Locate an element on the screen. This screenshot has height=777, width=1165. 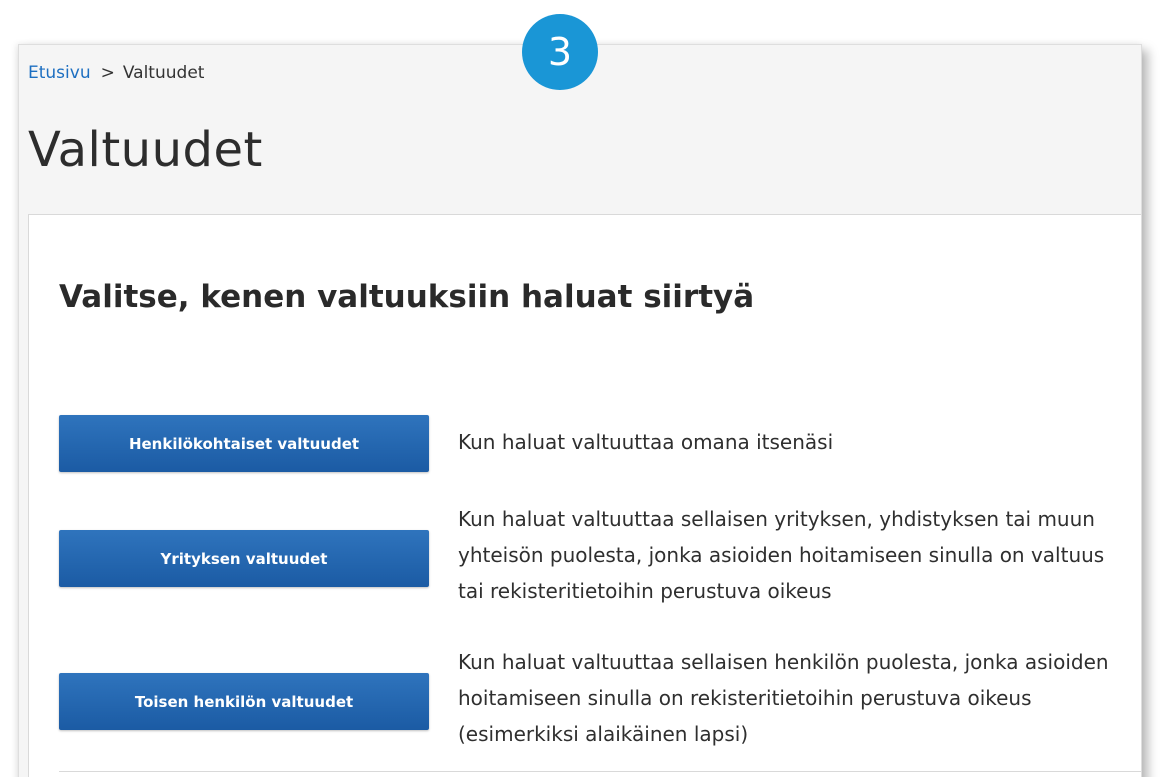
breadcrumb: Etusivu > Valtuudet is located at coordinates (116, 73).